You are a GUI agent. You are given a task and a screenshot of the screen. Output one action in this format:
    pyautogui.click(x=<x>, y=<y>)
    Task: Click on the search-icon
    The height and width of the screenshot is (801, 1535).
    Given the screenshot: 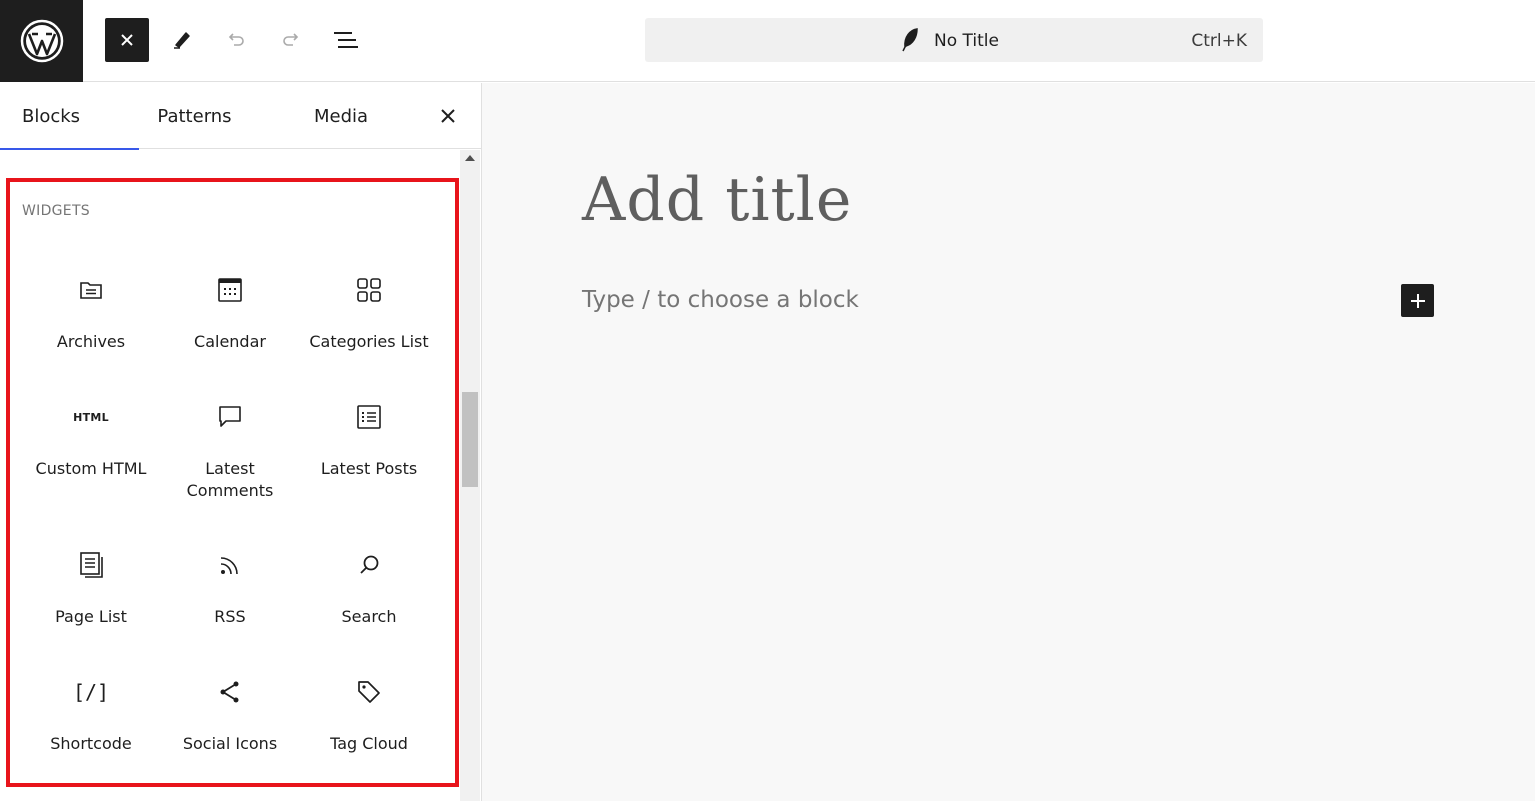 What is the action you would take?
    pyautogui.click(x=369, y=565)
    